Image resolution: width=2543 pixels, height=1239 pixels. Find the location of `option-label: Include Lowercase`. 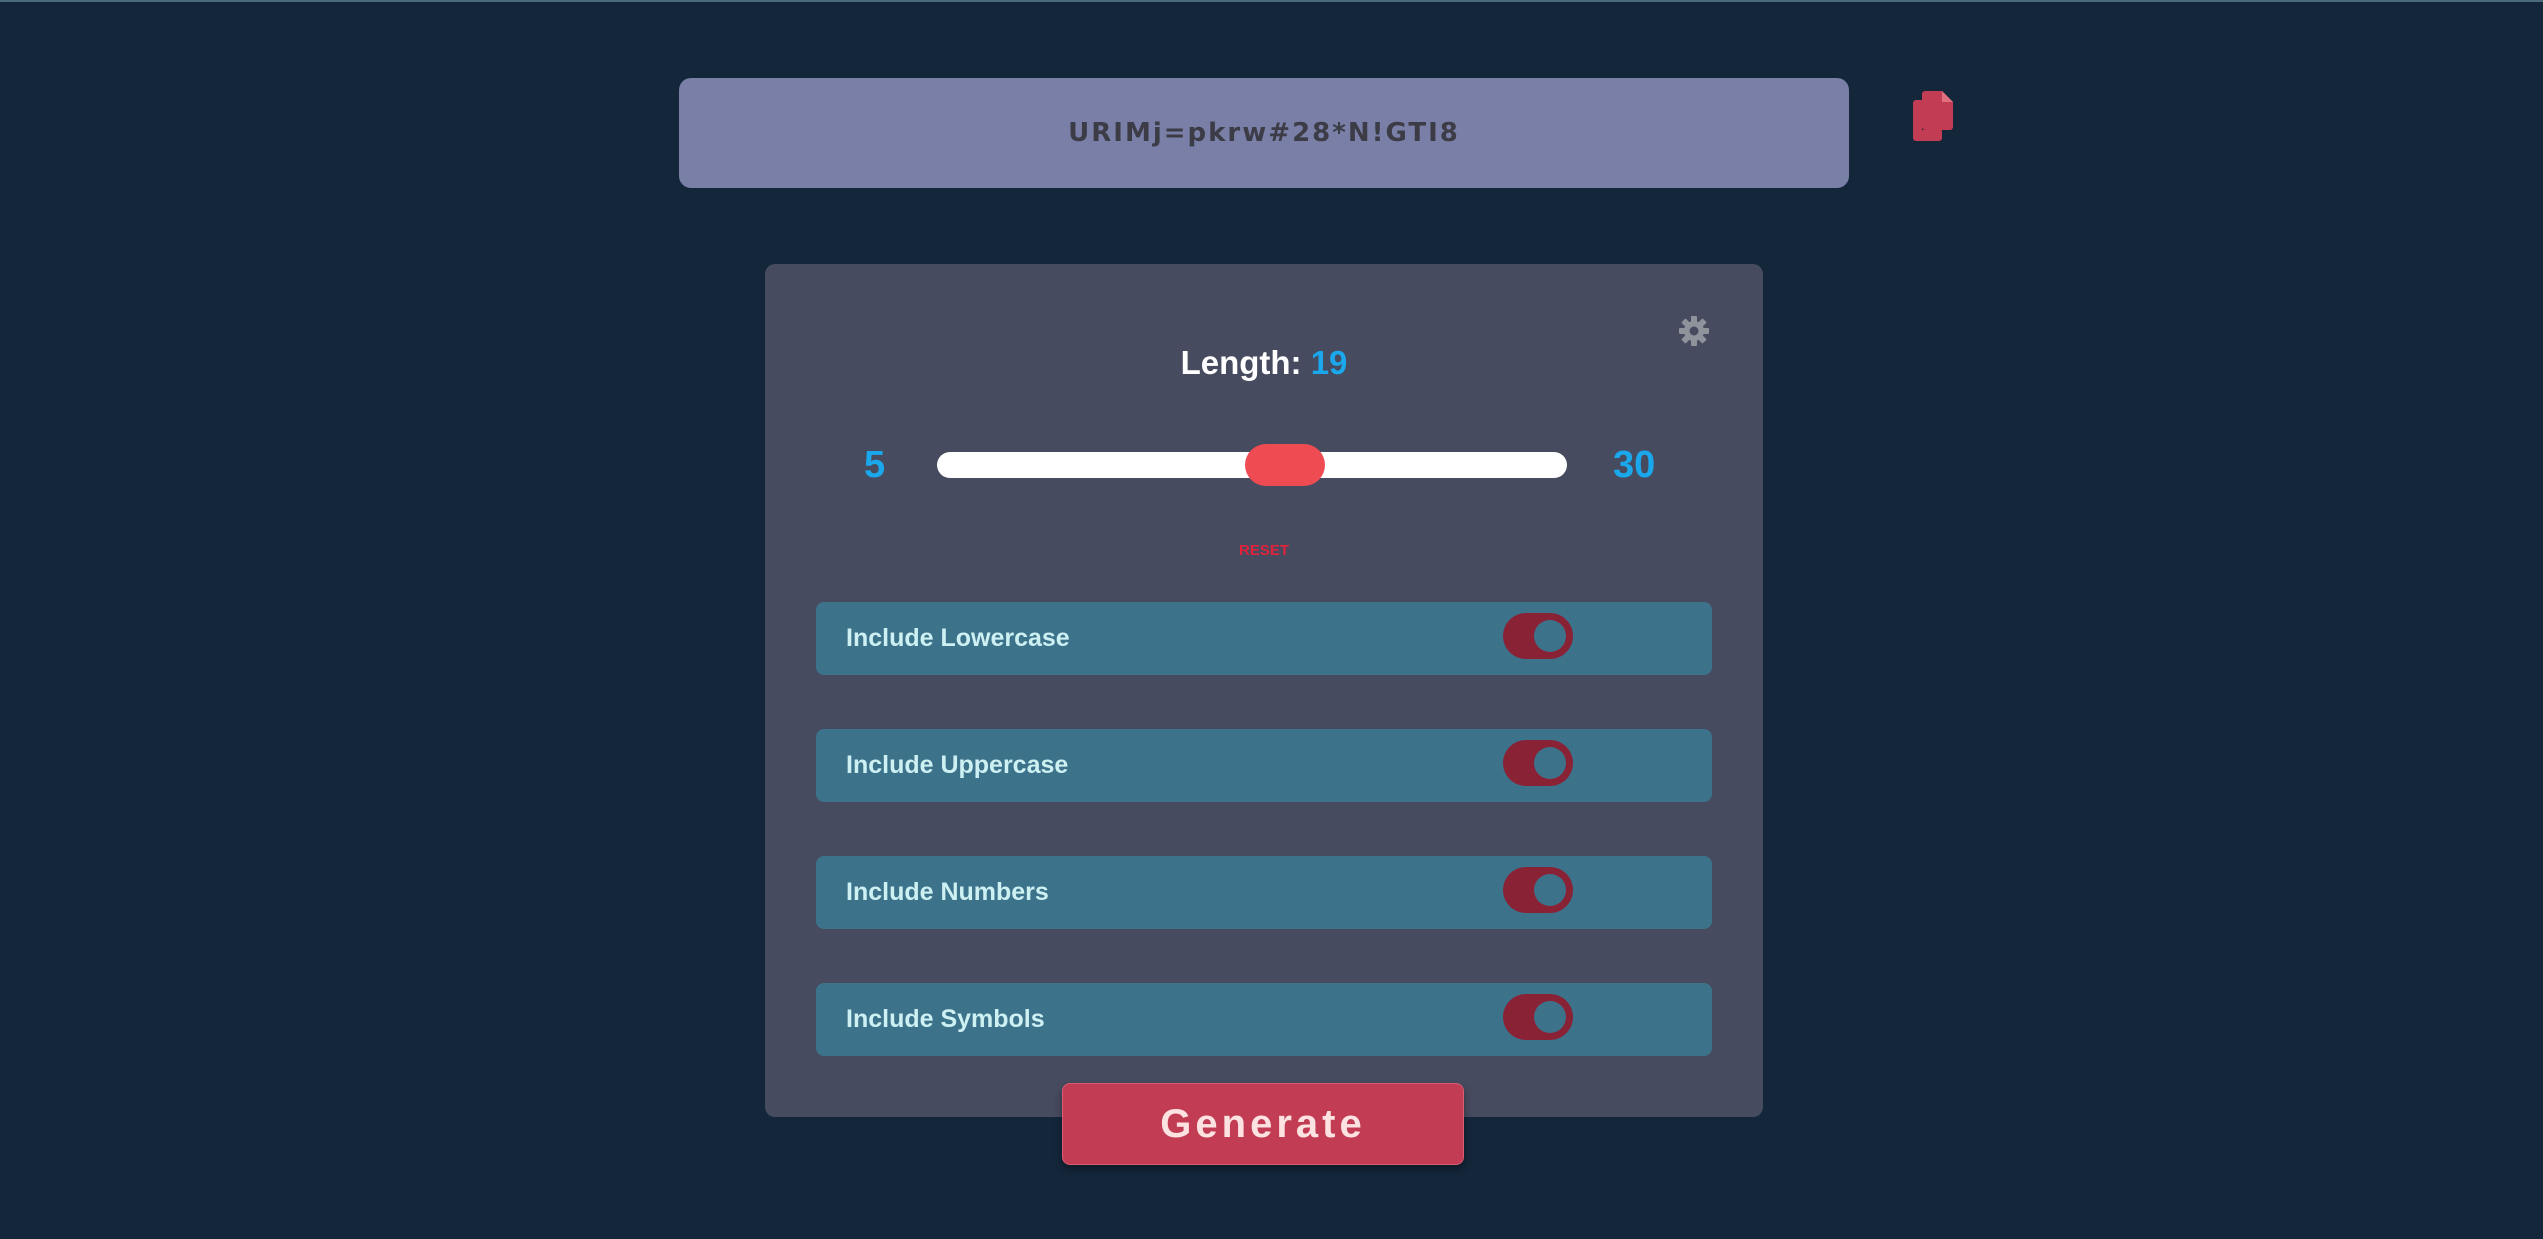

option-label: Include Lowercase is located at coordinates (958, 638).